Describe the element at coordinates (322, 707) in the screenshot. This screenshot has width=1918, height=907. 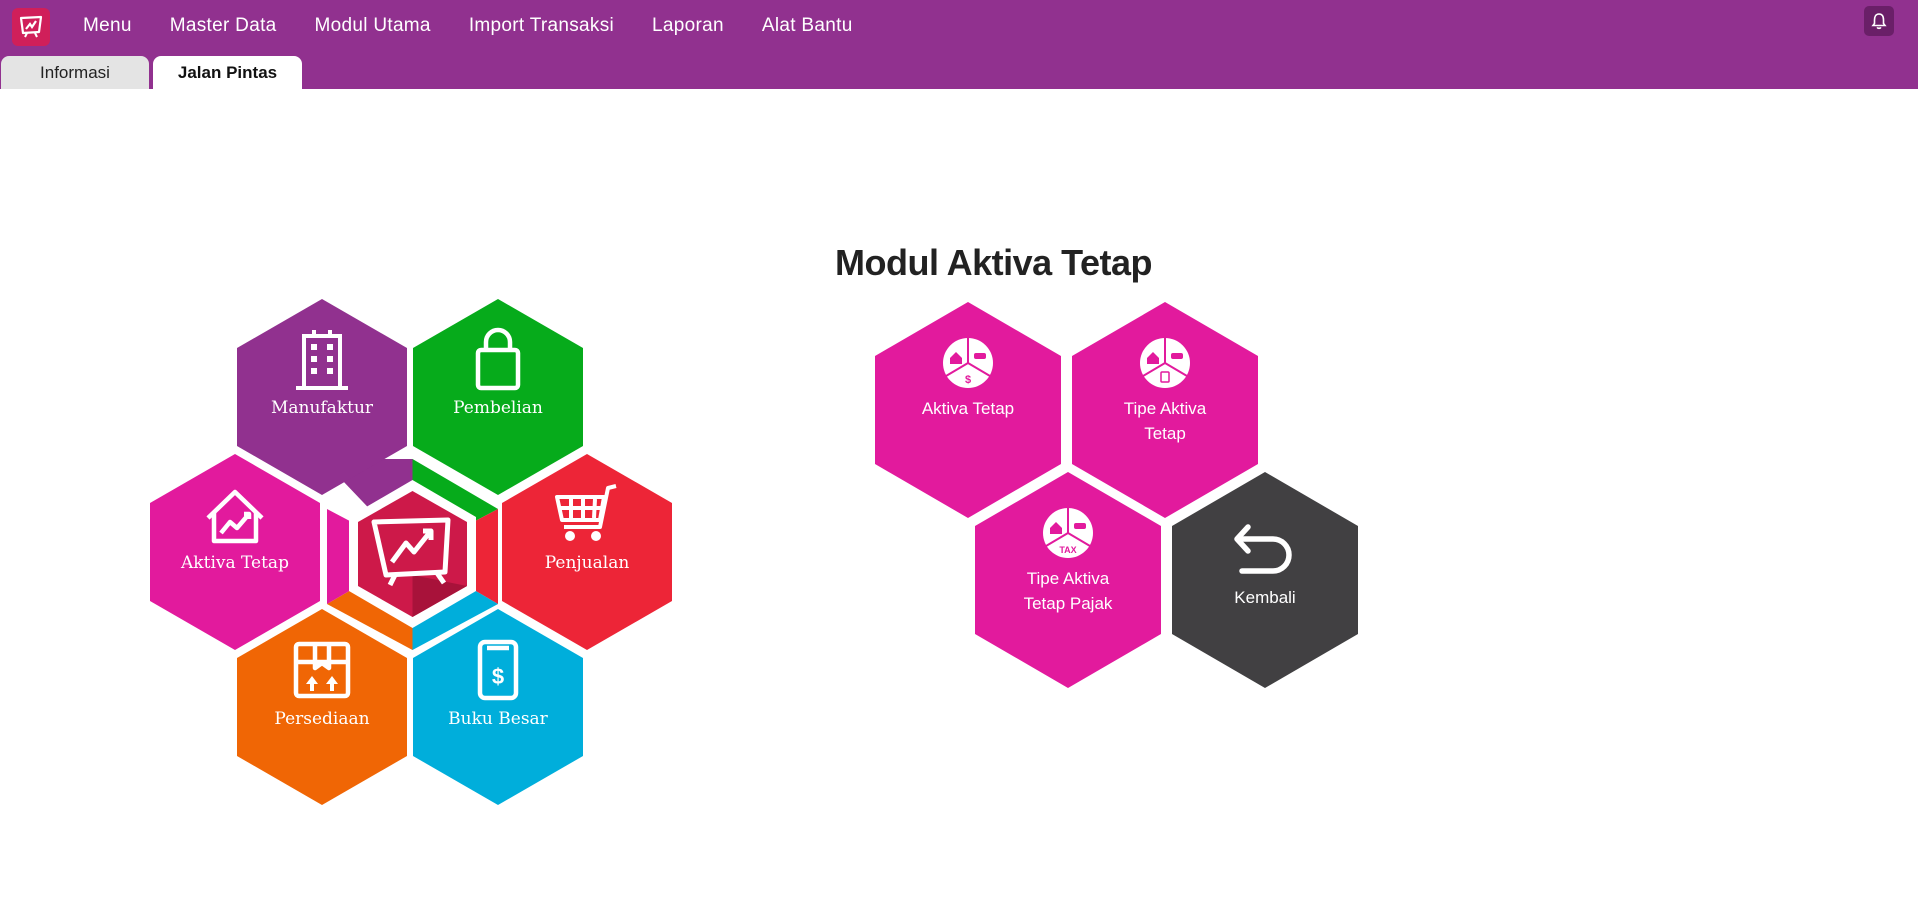
I see `persediaan-tile: Persediaan` at that location.